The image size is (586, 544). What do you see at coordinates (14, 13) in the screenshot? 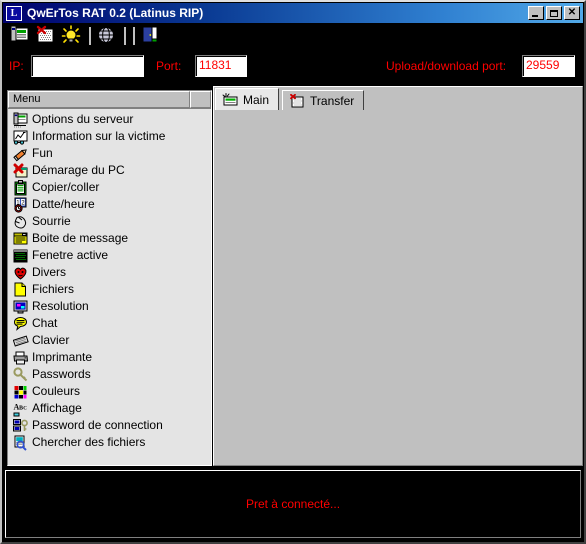
I see `app-icon: L` at bounding box center [14, 13].